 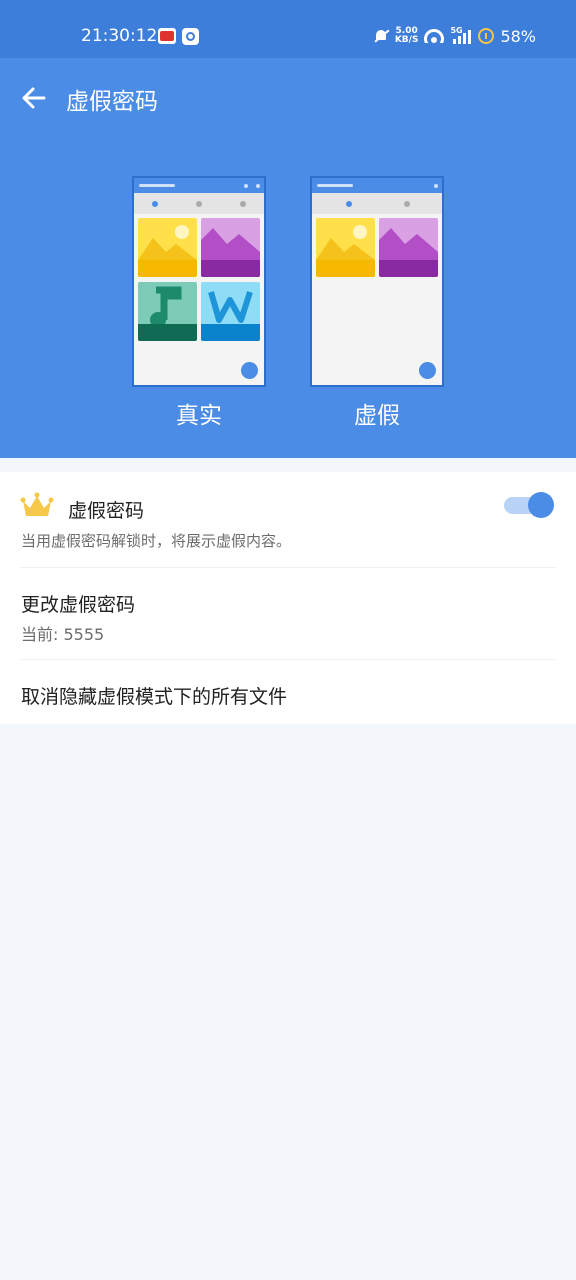 I want to click on music-tile, so click(x=167, y=311).